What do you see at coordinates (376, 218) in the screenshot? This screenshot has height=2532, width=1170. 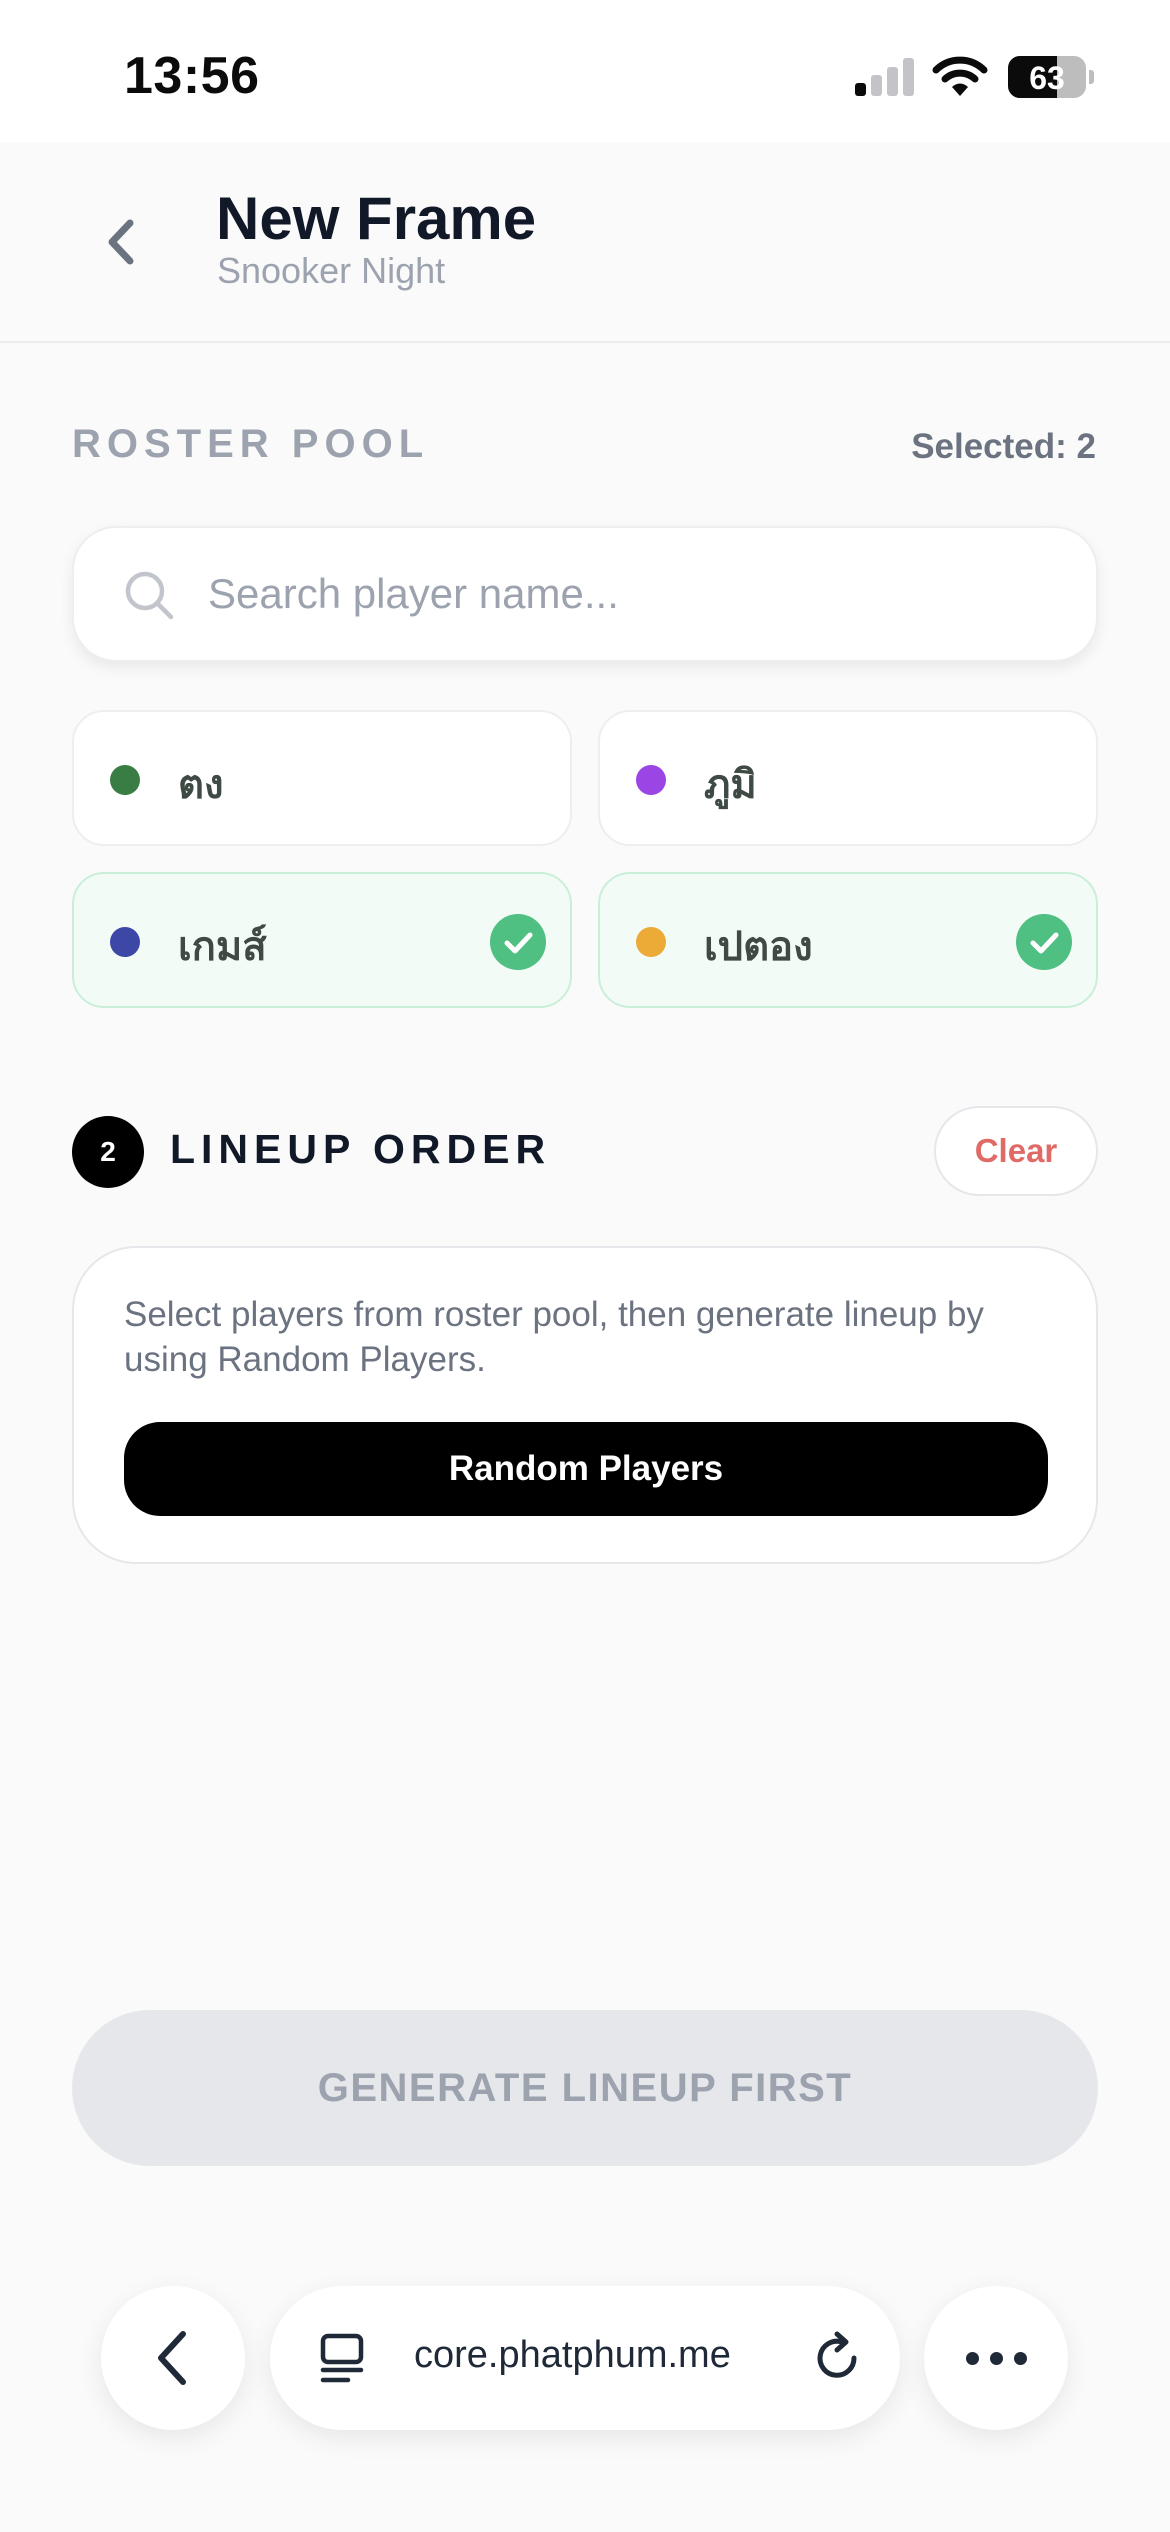 I see `page-title: New Frame` at bounding box center [376, 218].